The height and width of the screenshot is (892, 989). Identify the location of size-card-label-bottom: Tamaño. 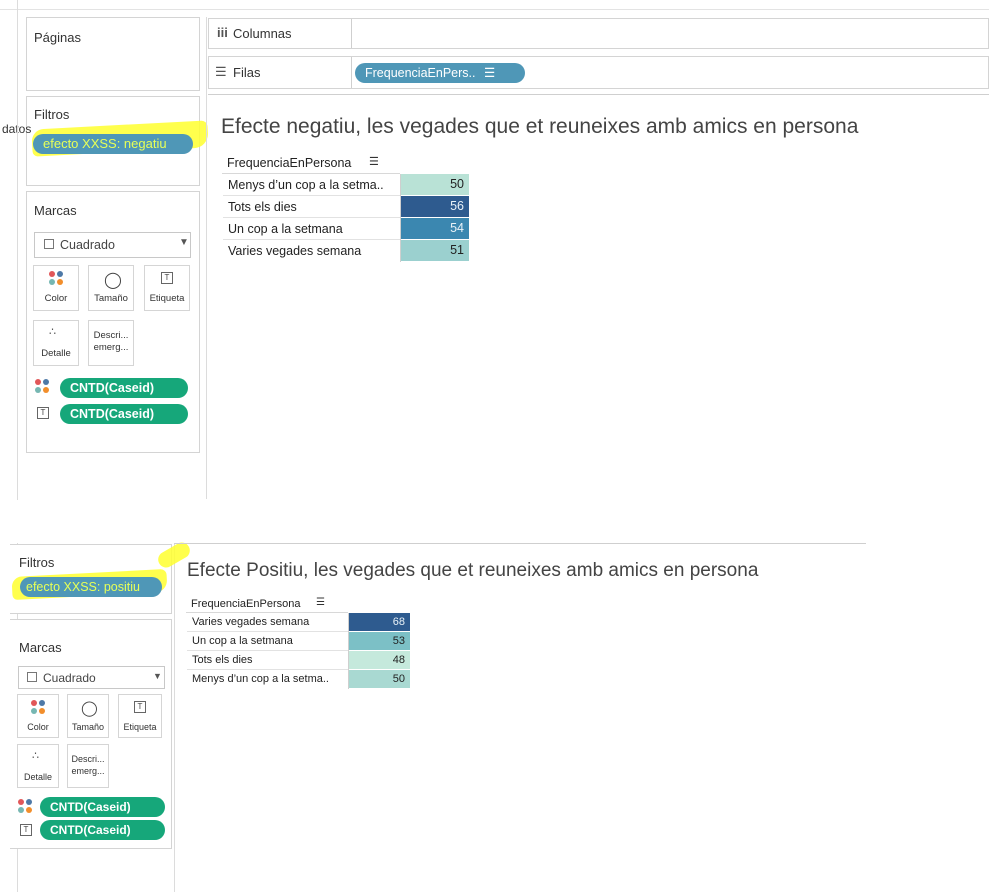
(88, 727).